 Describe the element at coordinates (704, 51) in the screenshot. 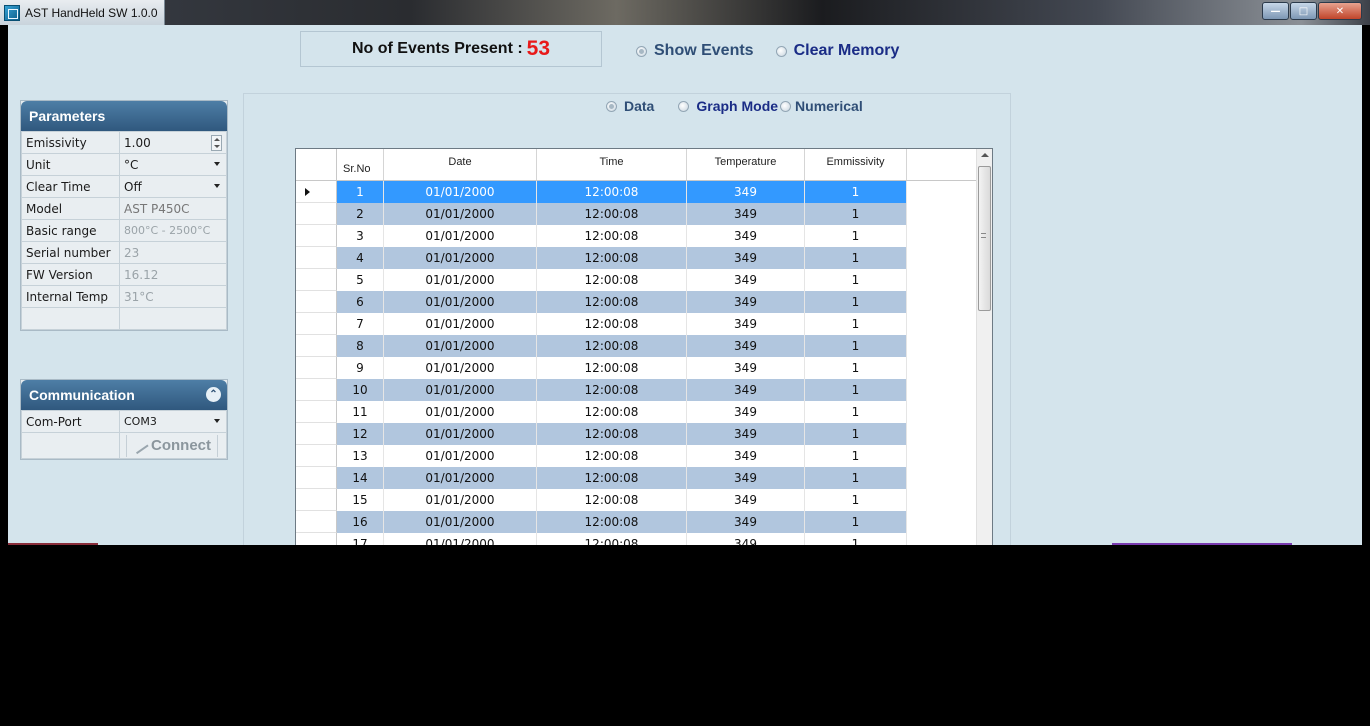

I see `show-events-label: Show Events` at that location.